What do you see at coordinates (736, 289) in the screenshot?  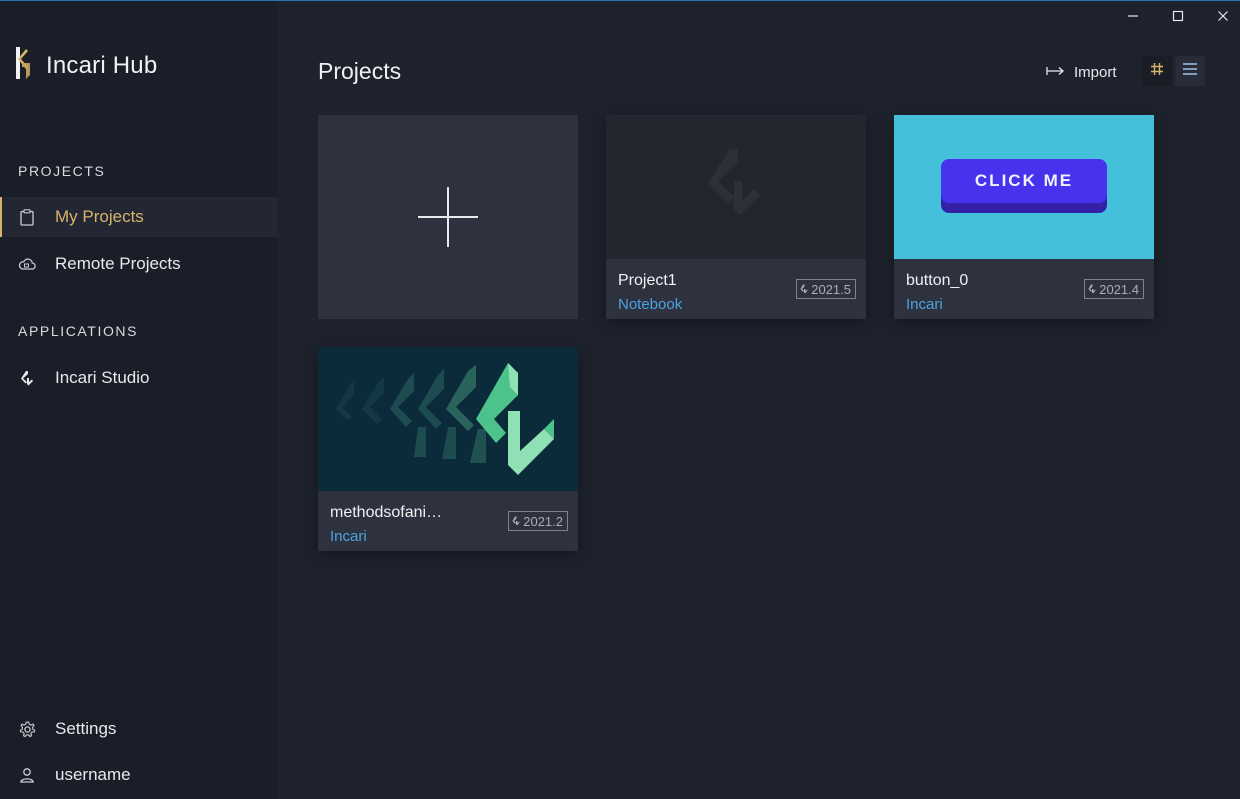 I see `project-meta: Project1 Notebook 2021.5` at bounding box center [736, 289].